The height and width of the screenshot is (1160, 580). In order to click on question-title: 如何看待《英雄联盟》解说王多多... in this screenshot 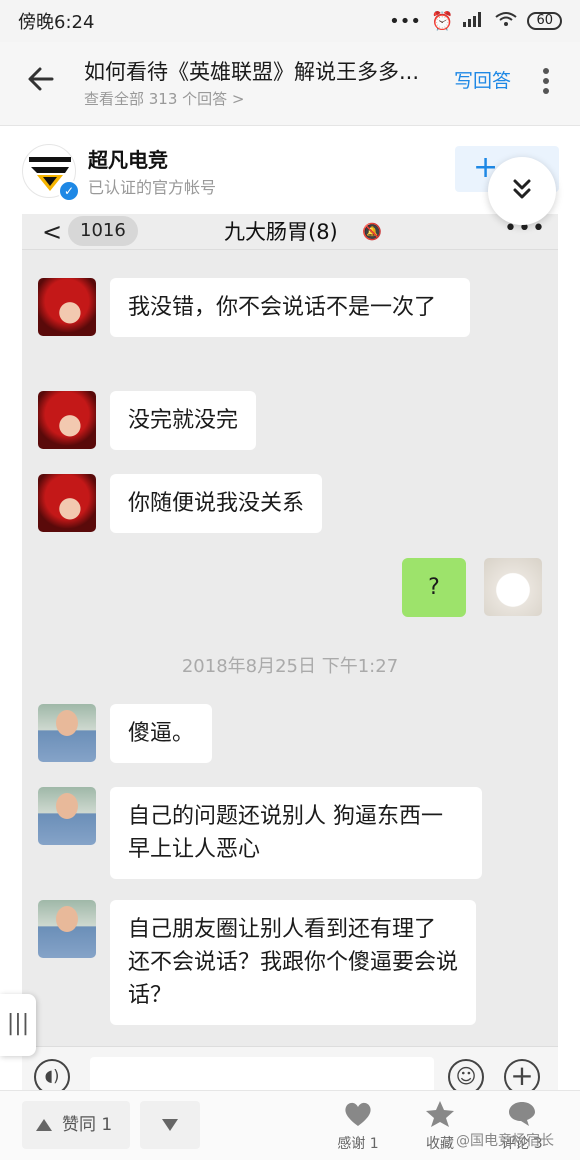, I will do `click(264, 71)`.